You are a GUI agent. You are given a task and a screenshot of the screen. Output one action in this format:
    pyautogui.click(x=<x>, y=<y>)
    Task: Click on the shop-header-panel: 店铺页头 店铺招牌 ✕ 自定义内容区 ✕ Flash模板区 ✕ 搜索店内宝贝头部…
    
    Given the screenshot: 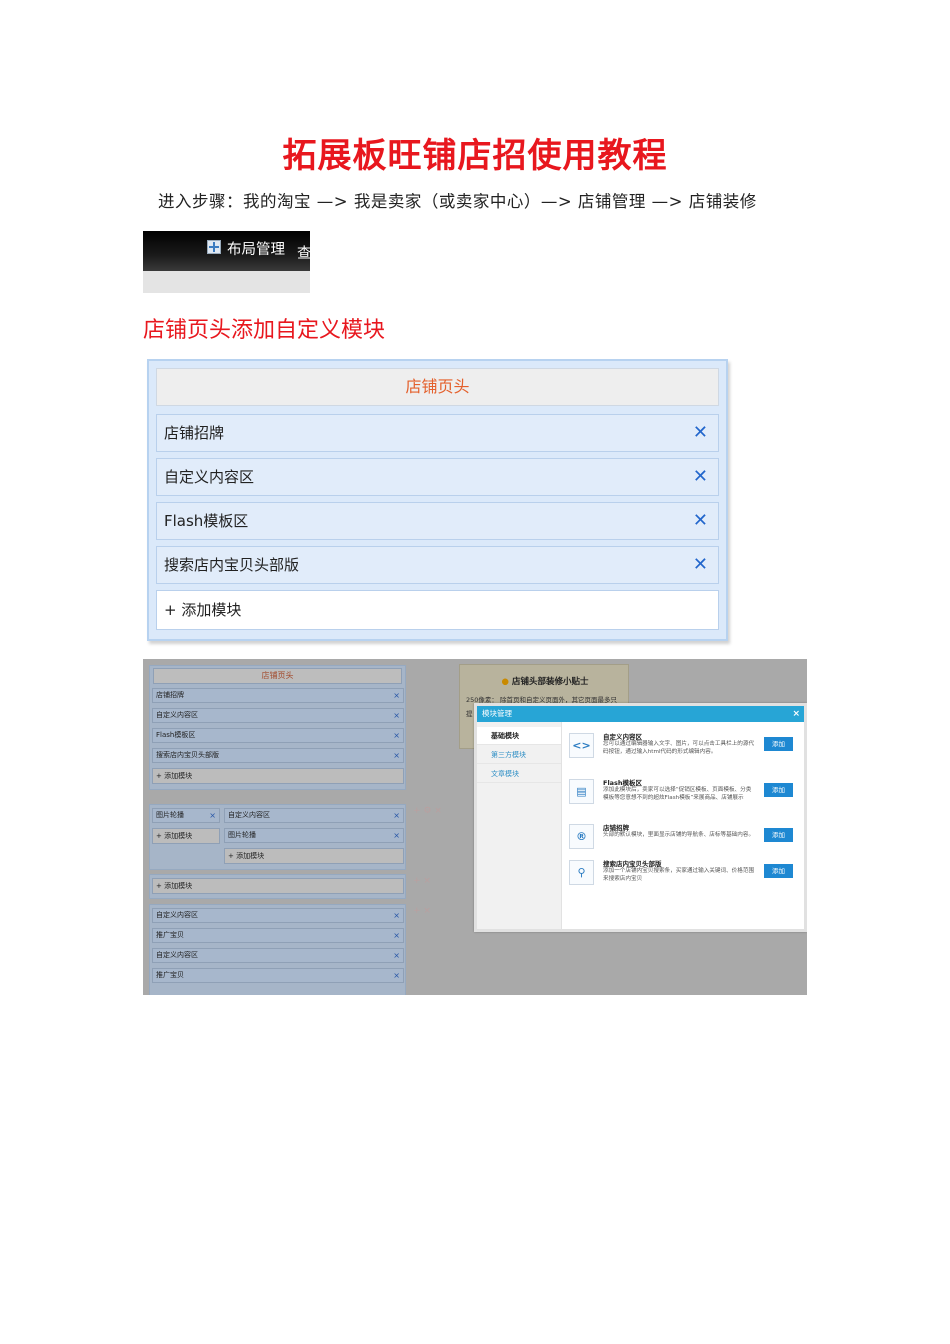 What is the action you would take?
    pyautogui.click(x=437, y=500)
    